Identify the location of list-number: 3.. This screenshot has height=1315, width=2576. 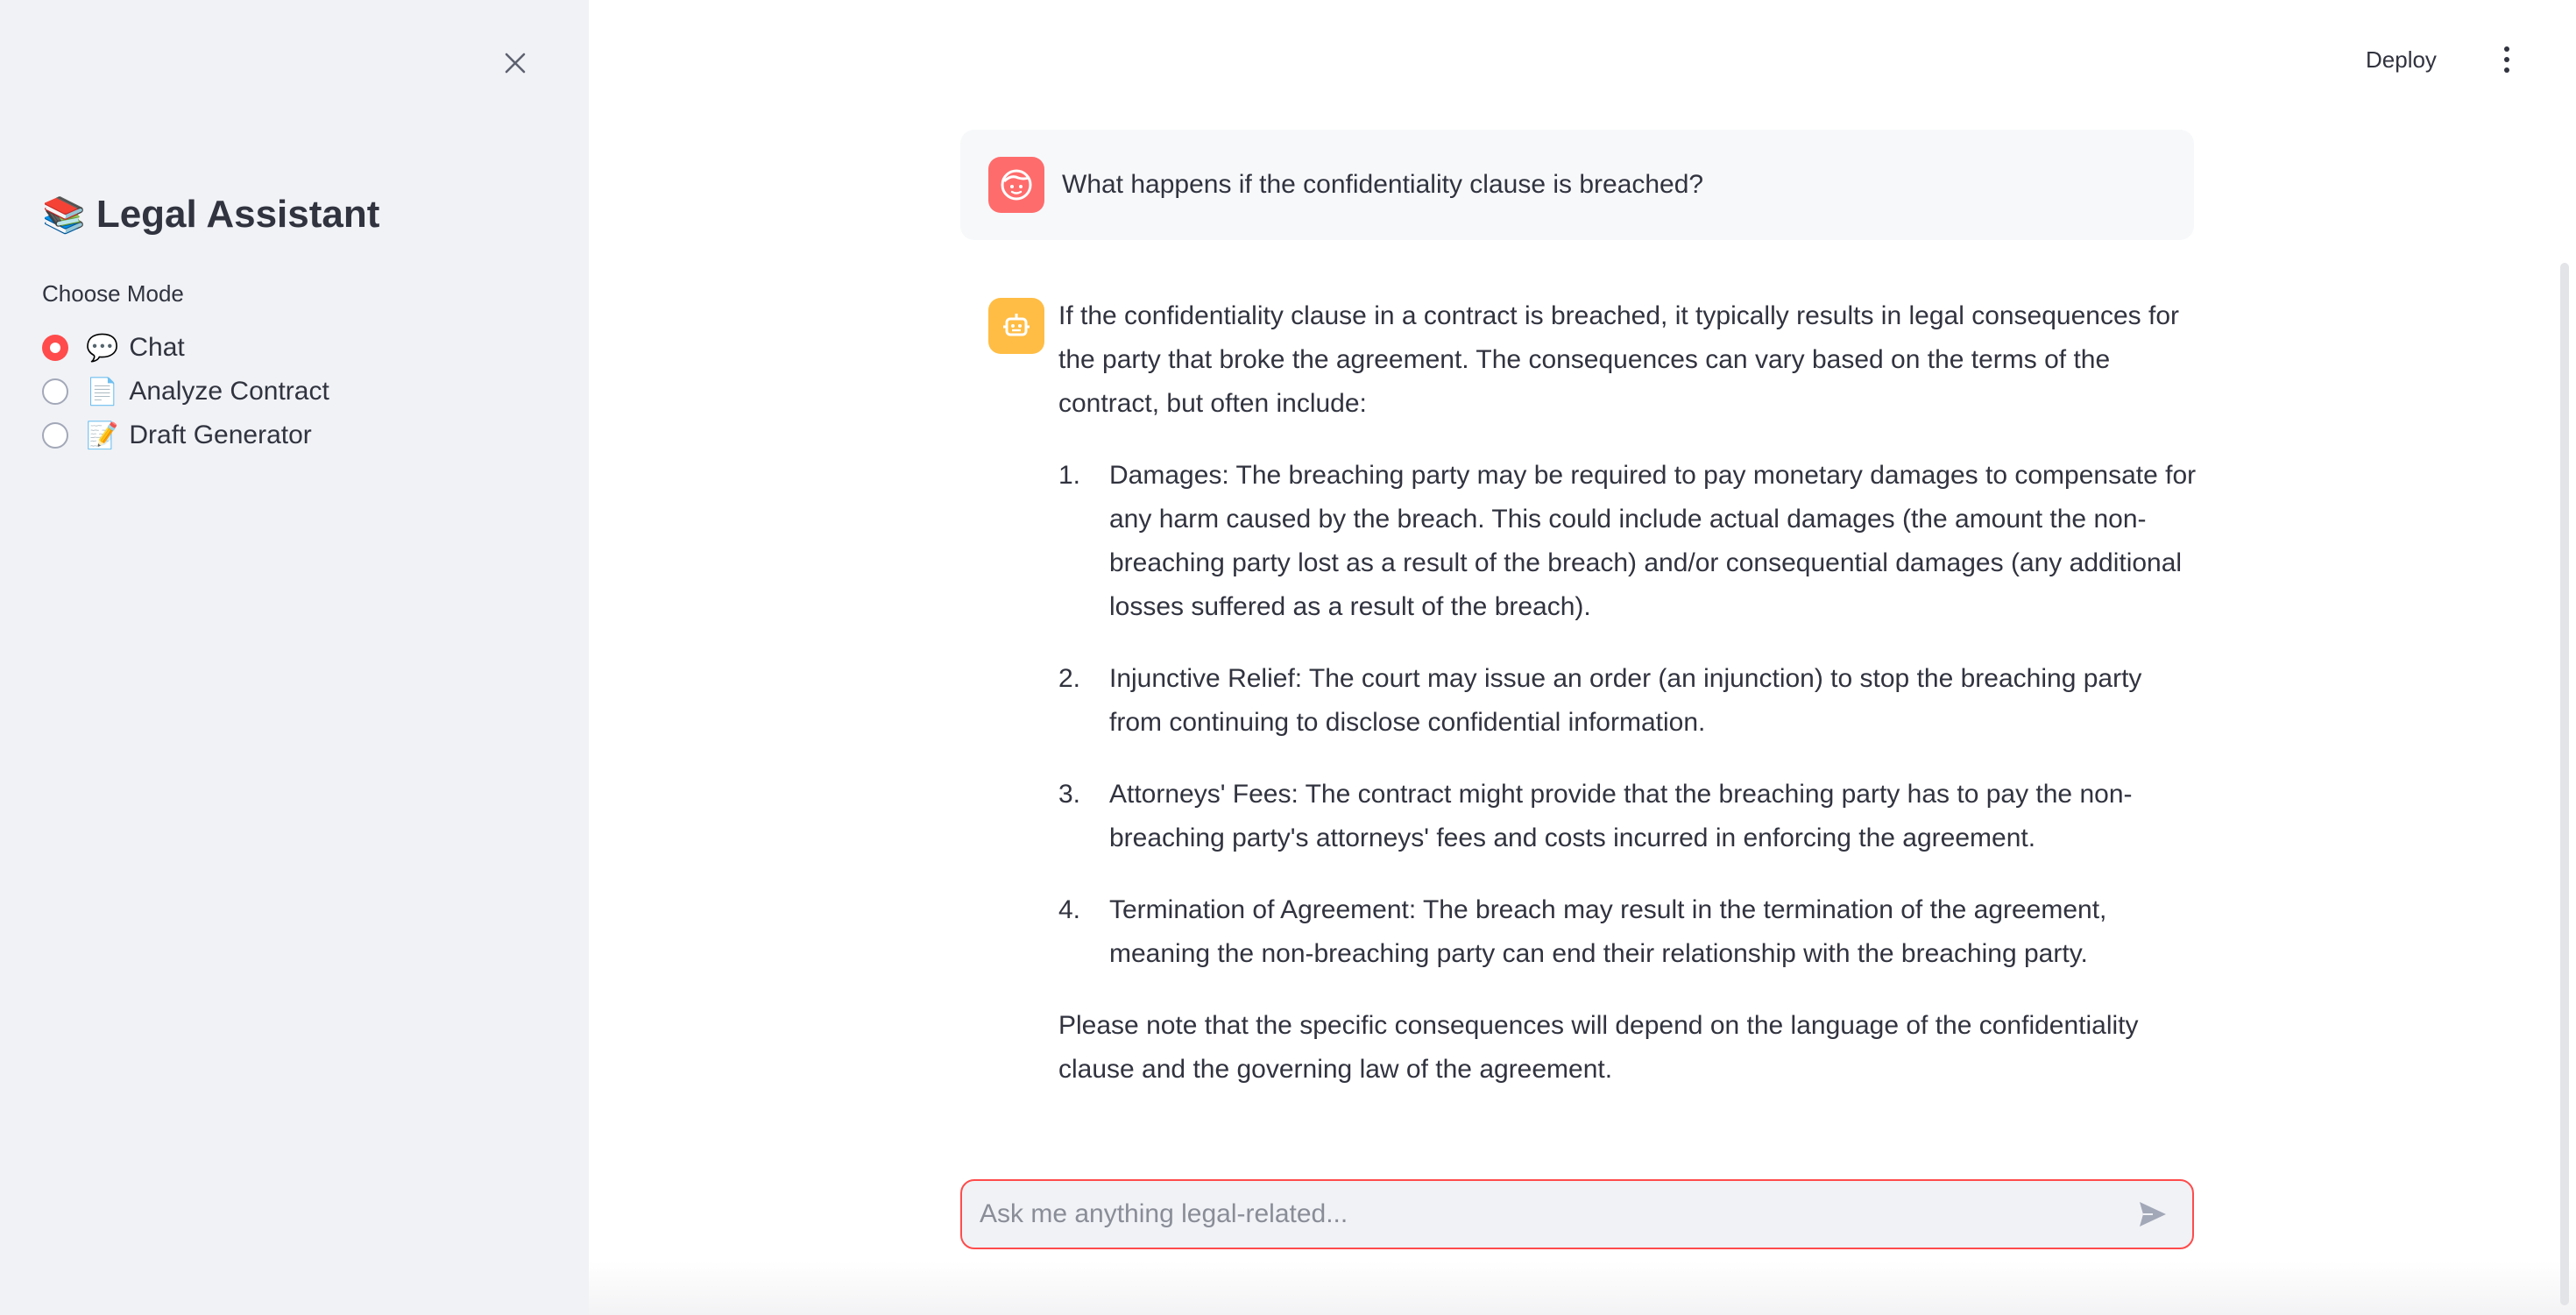
(1069, 794).